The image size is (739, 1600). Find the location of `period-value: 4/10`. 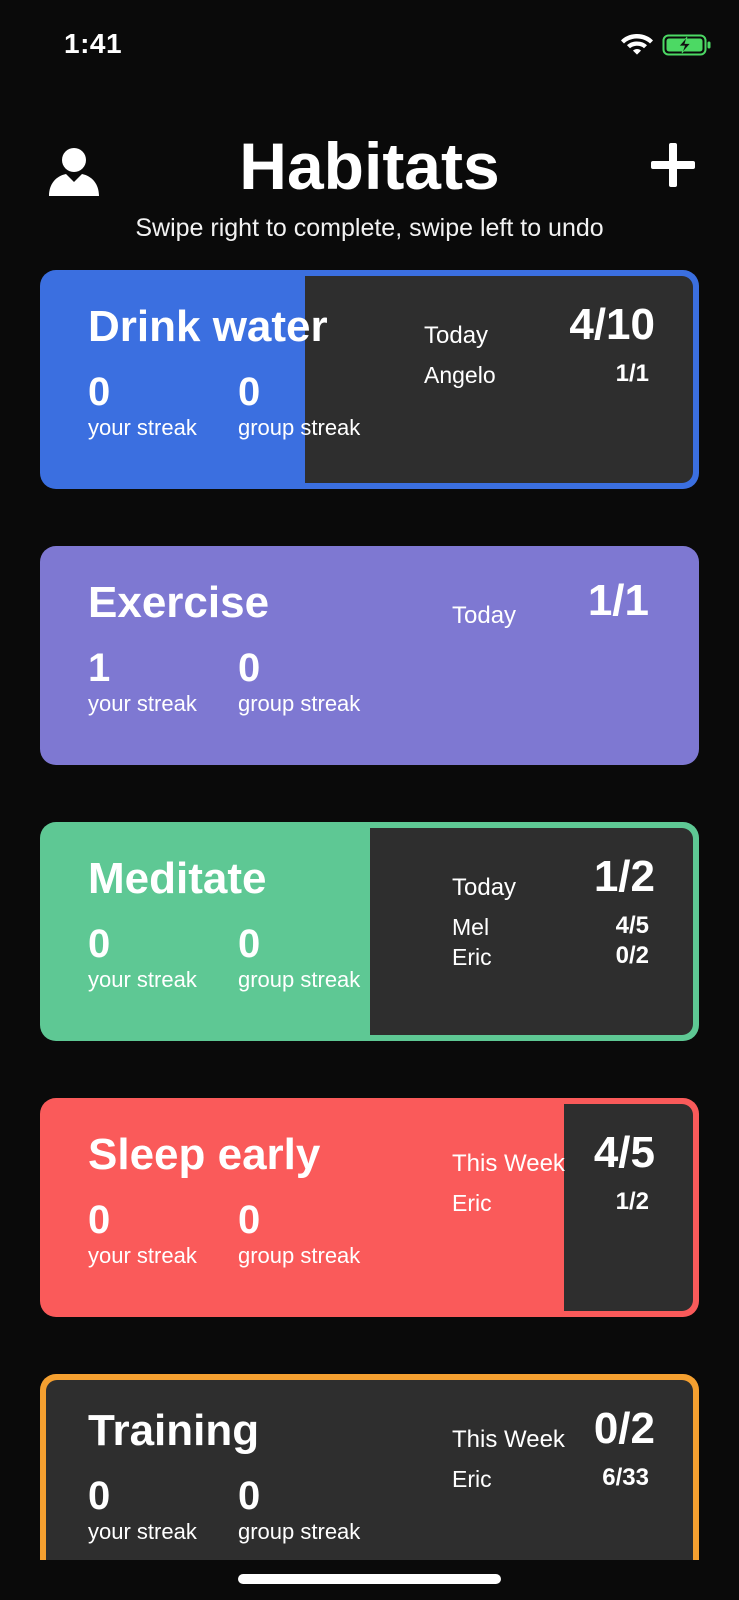

period-value: 4/10 is located at coordinates (612, 324).